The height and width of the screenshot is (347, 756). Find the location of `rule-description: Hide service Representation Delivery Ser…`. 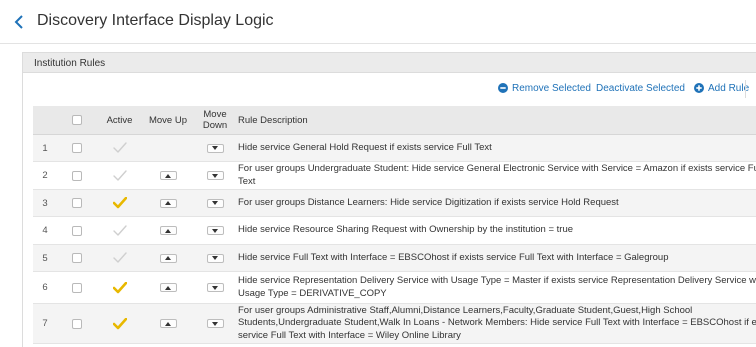

rule-description: Hide service Representation Delivery Ser… is located at coordinates (497, 287).